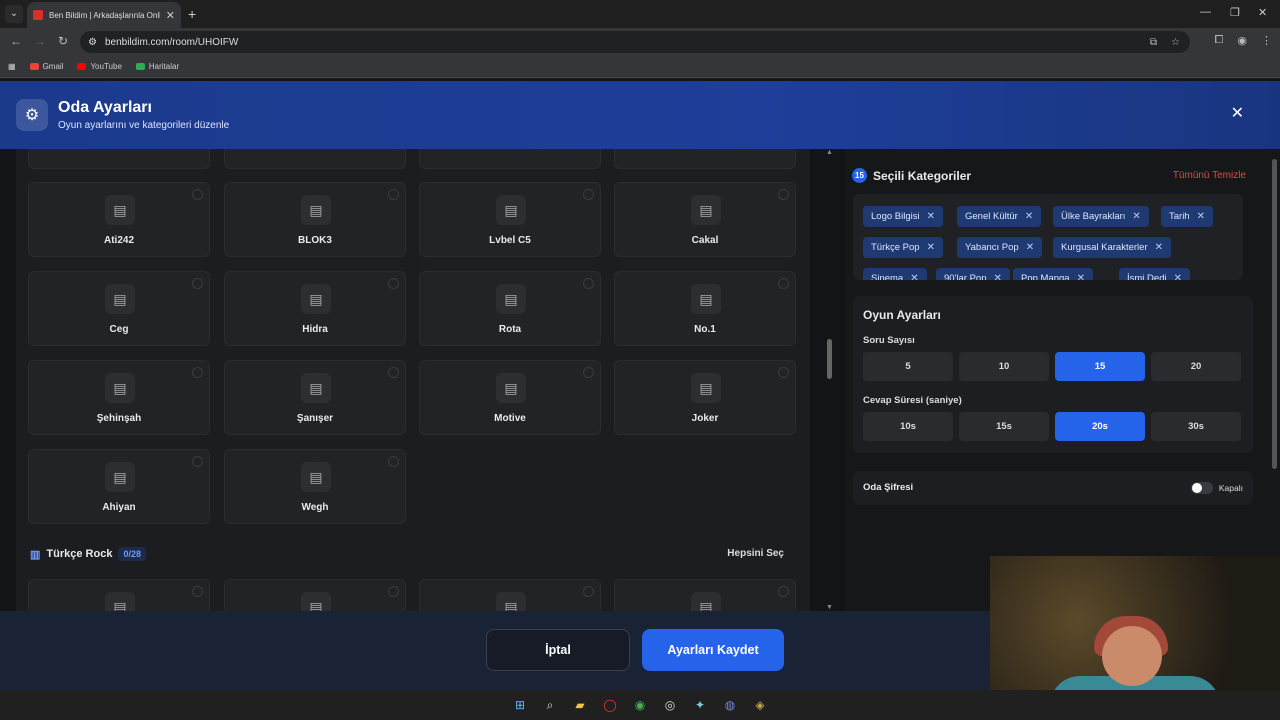 This screenshot has height=720, width=1280. I want to click on category-card: Gazapizm, so click(705, 159).